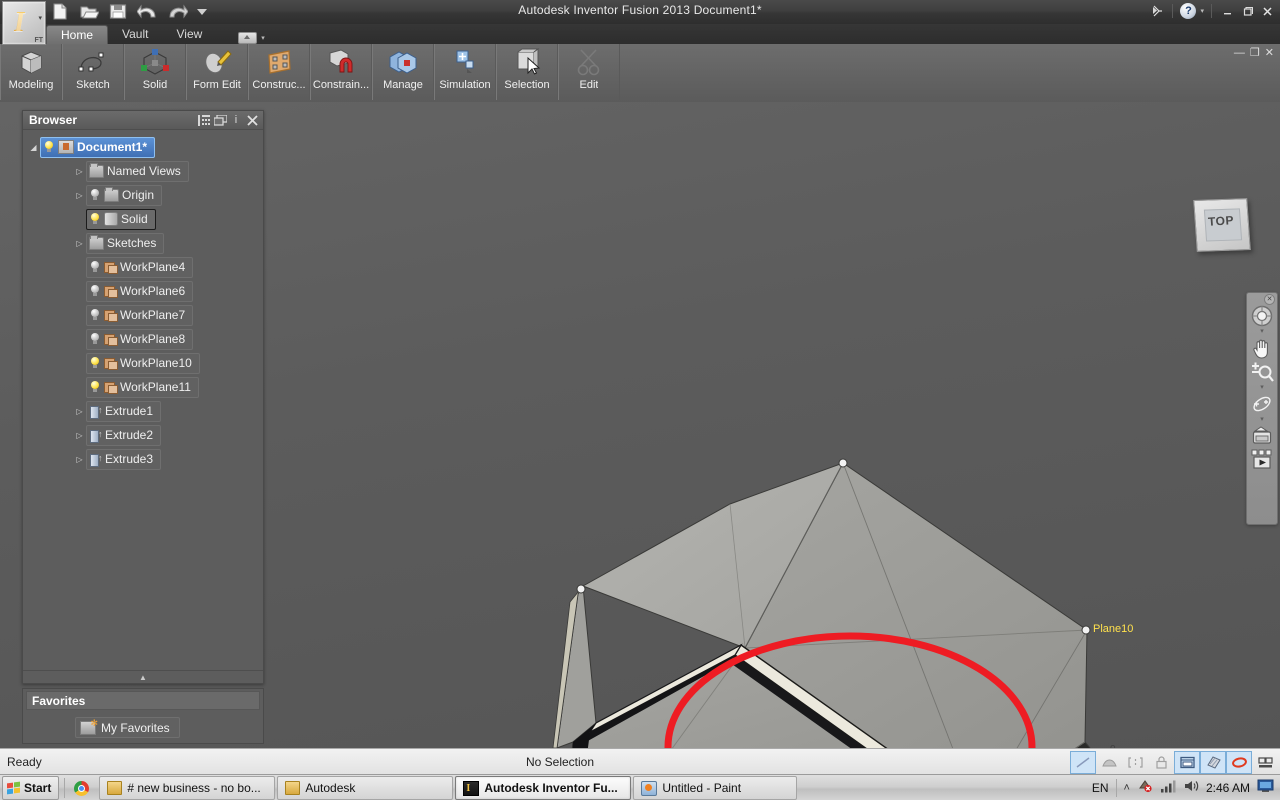 Image resolution: width=1280 pixels, height=800 pixels. I want to click on tree-node-sketches: ▷ Sketches, so click(143, 243).